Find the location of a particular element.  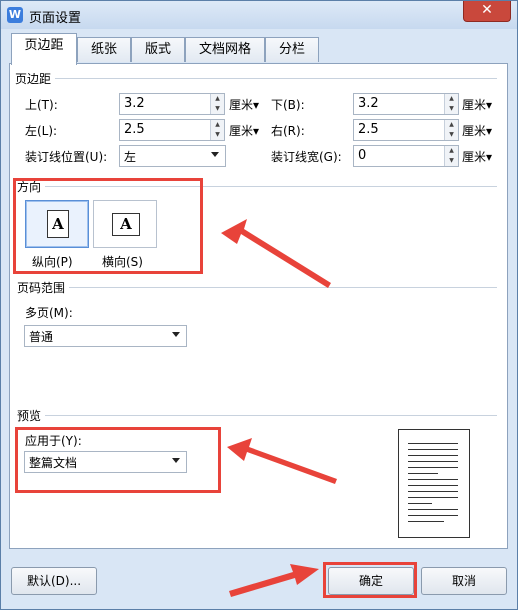

arrow-to-orientation is located at coordinates (276, 253).